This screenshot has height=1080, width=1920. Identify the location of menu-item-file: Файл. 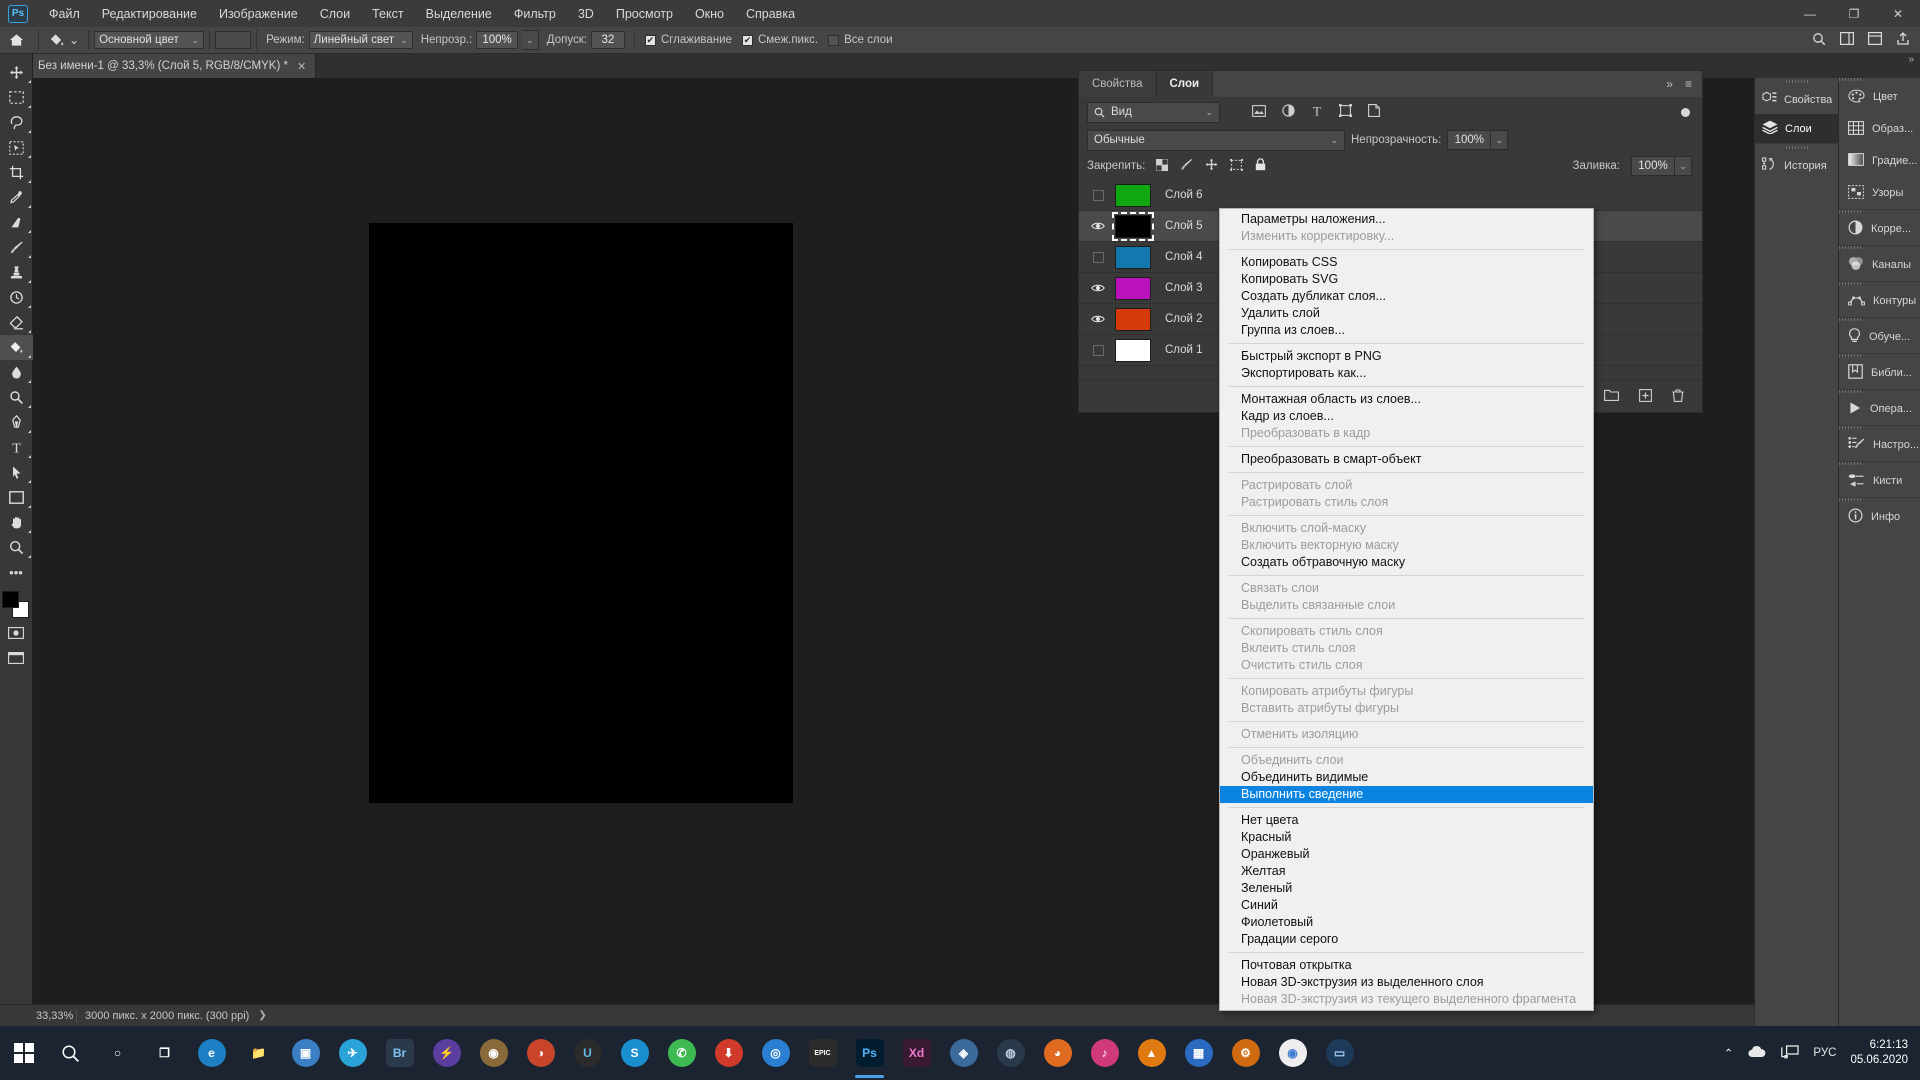
(64, 14).